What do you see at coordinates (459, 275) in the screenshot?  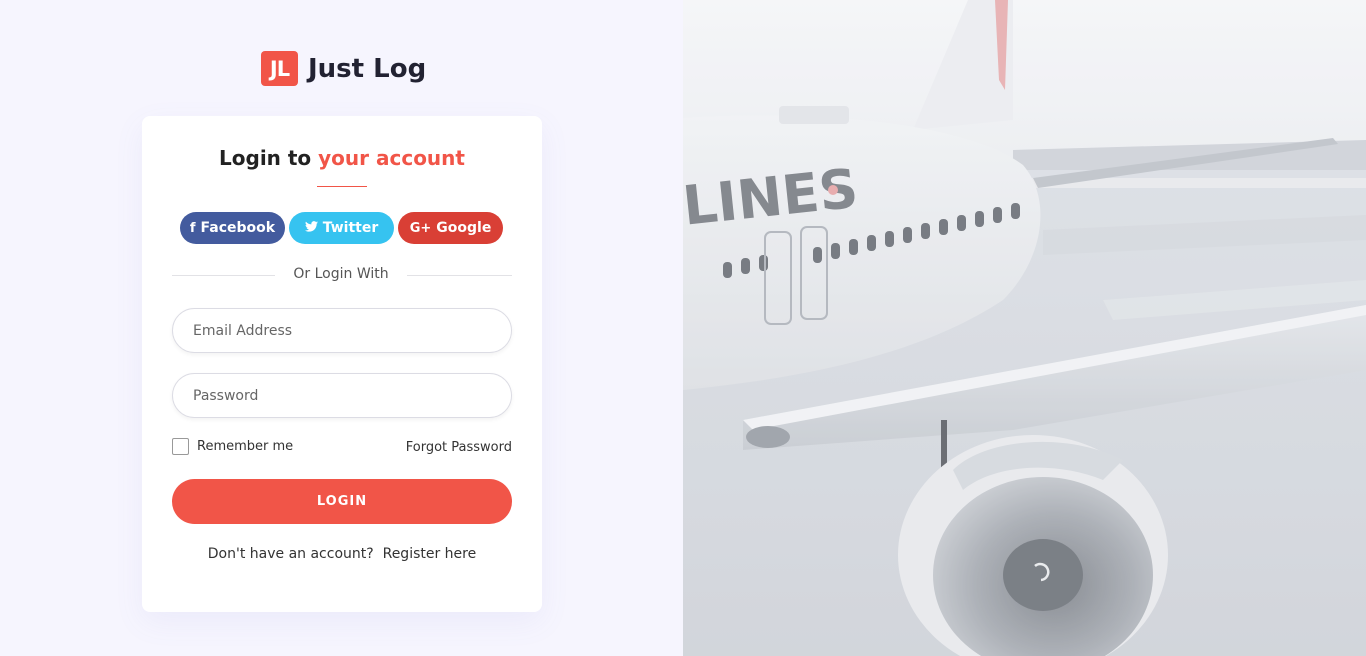 I see `divider-line-right` at bounding box center [459, 275].